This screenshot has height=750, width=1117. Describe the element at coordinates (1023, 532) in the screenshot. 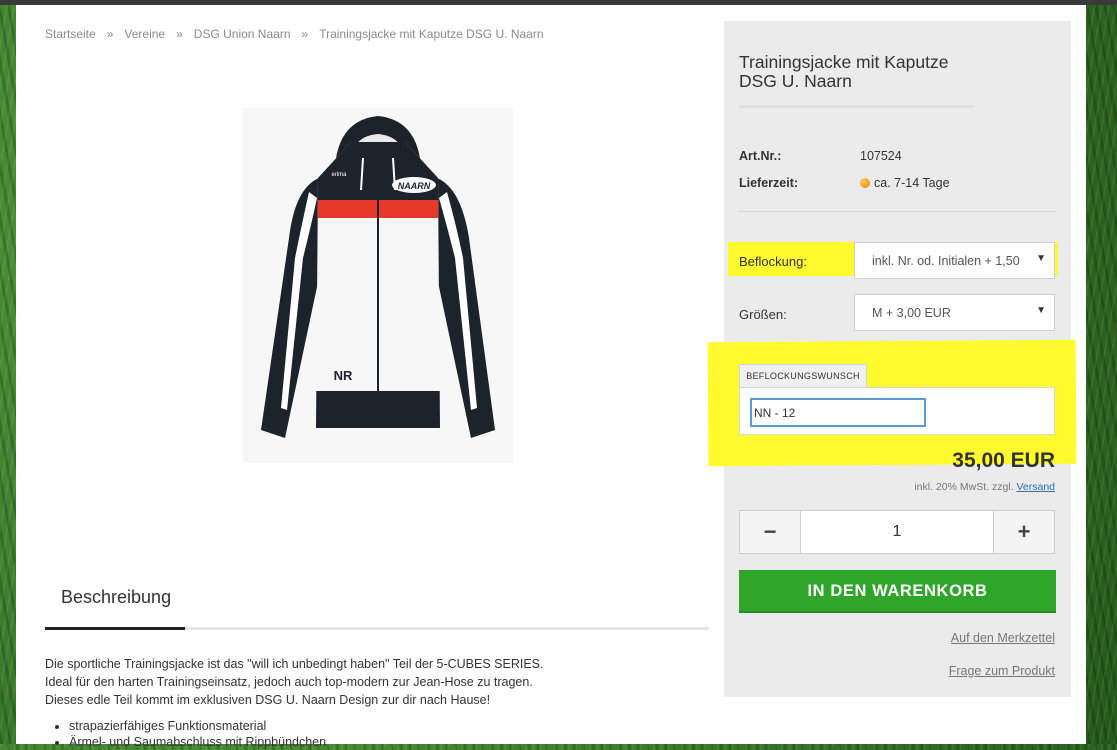

I see `quantity-increase-button: +` at that location.